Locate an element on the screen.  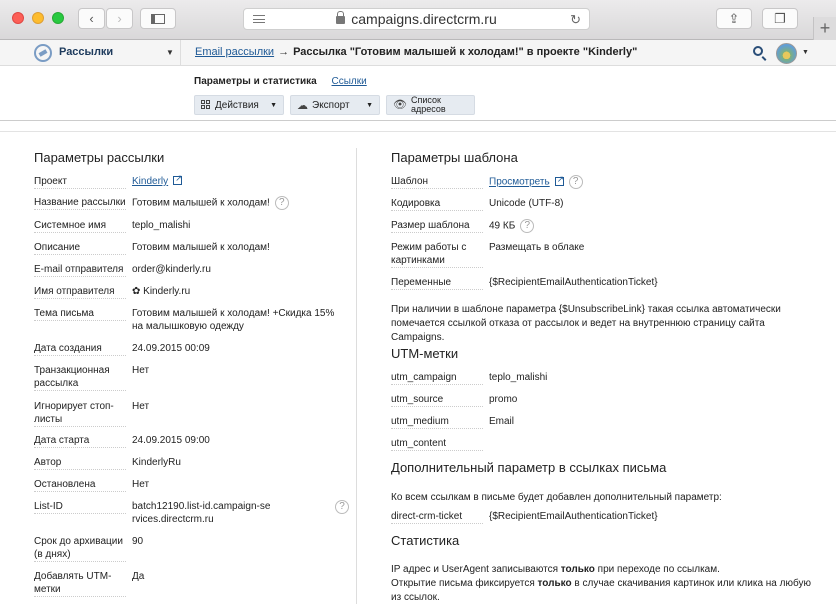
share-icon: ⇪ is located at coordinates (734, 18).